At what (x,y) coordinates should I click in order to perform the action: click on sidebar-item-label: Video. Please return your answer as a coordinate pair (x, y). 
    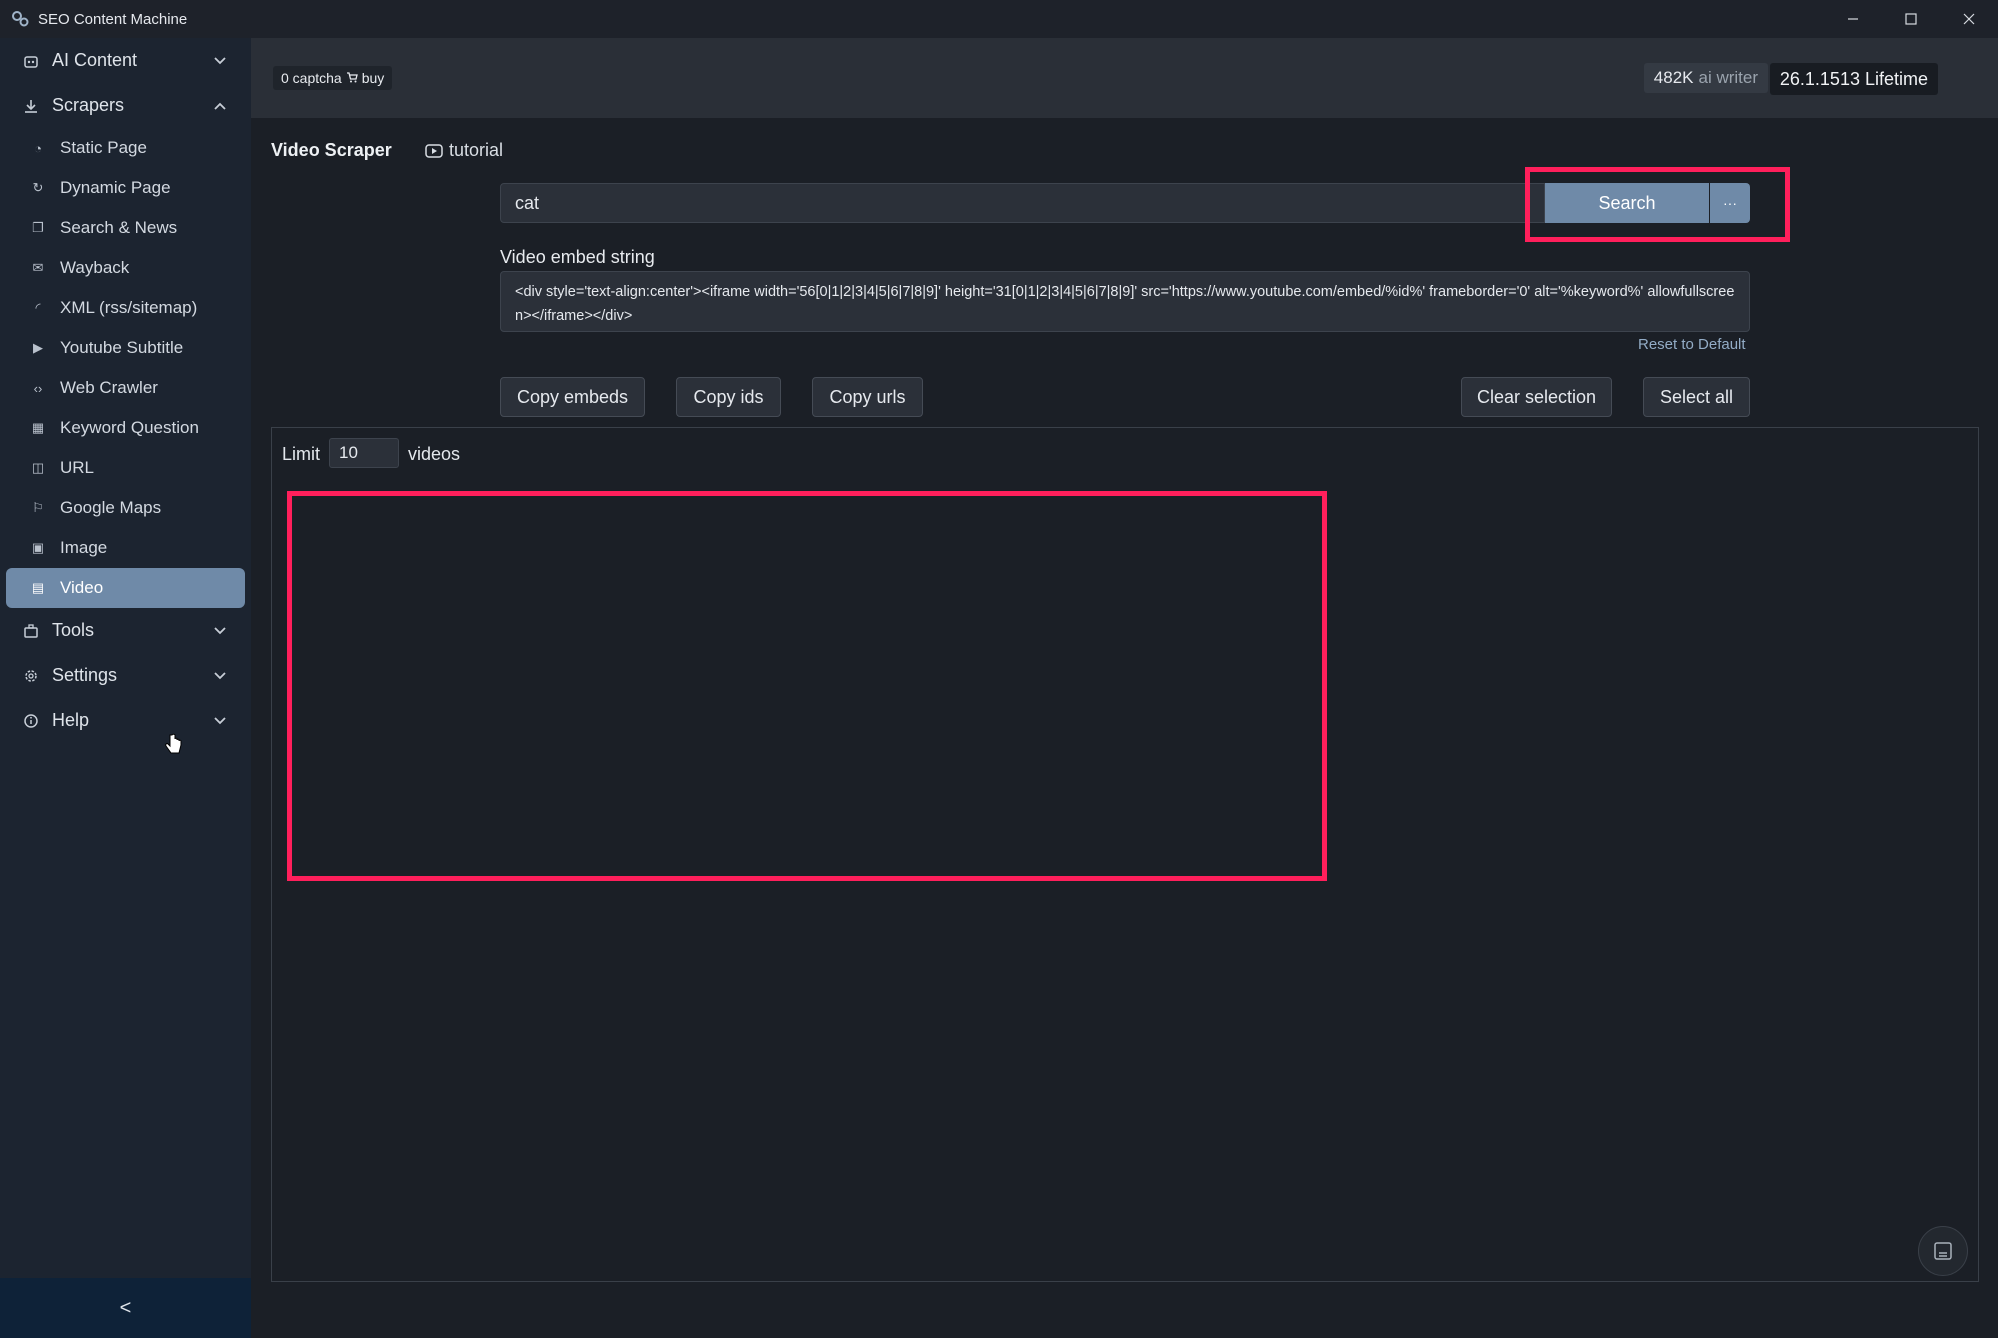
    Looking at the image, I should click on (82, 587).